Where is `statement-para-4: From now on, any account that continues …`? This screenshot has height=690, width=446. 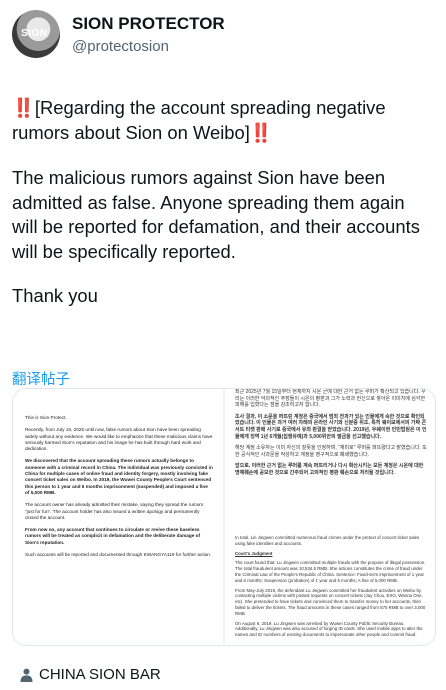 statement-para-4: From now on, any account that continues … is located at coordinates (113, 536).